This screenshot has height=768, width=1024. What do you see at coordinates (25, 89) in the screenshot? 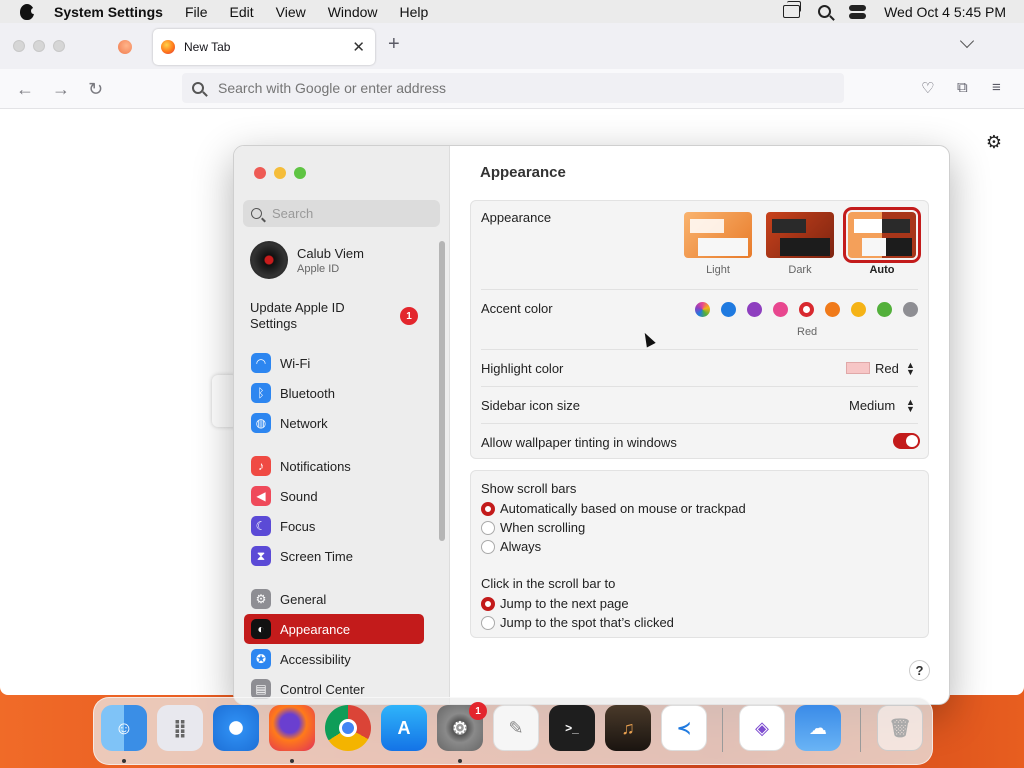
I see `back-icon: ←` at bounding box center [25, 89].